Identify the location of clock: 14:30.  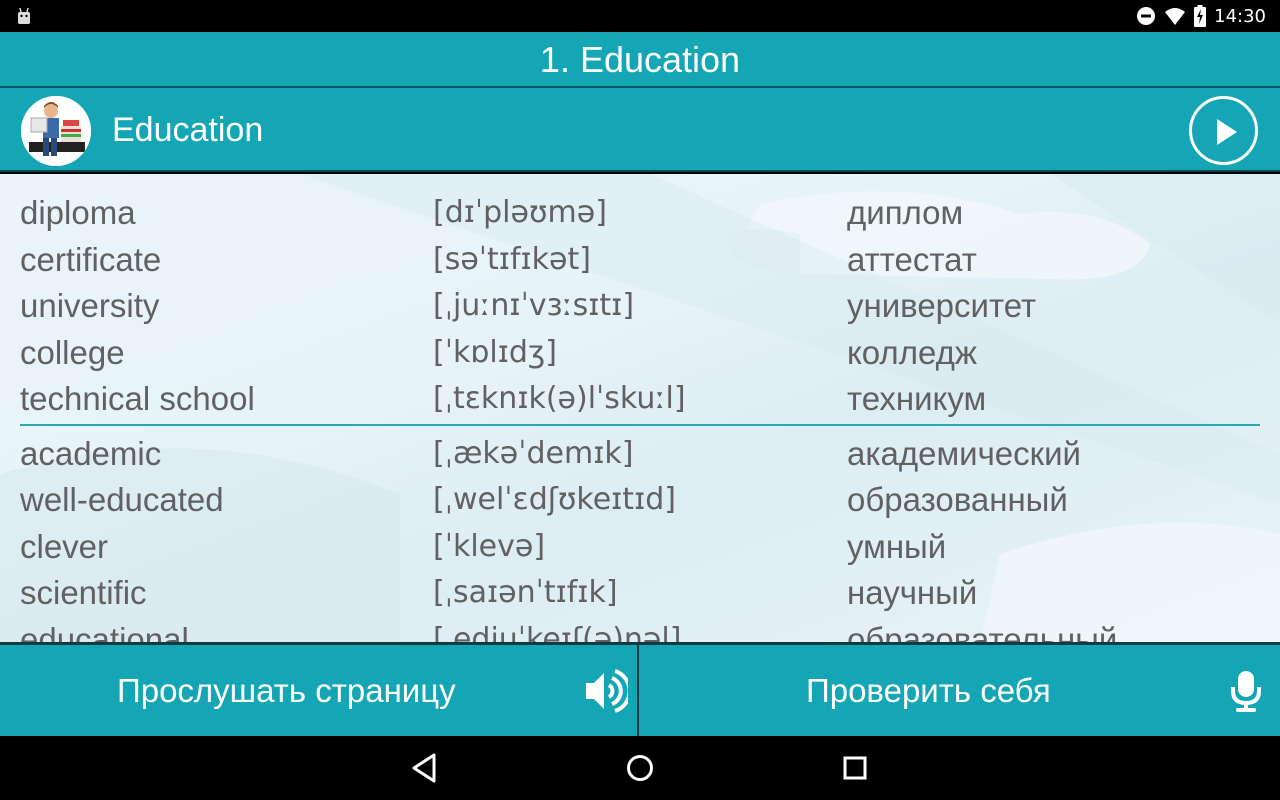
(1240, 16).